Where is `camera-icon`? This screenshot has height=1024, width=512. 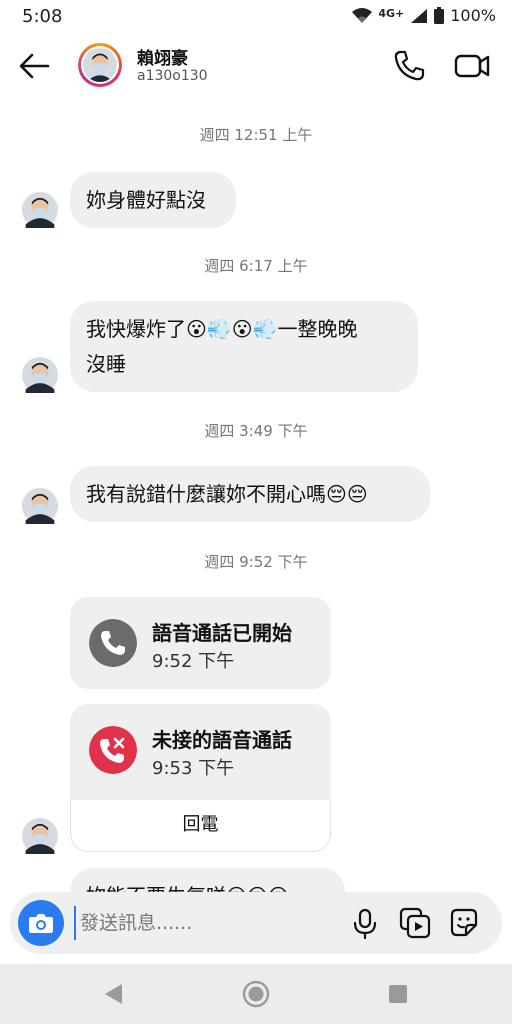
camera-icon is located at coordinates (41, 923).